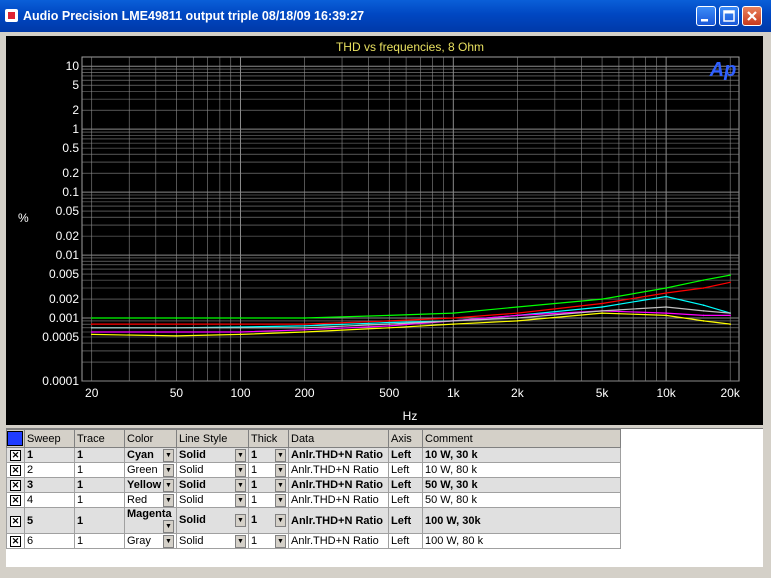 The height and width of the screenshot is (578, 771). Describe the element at coordinates (521, 520) in the screenshot. I see `comment-cell: 100 W, 30k` at that location.